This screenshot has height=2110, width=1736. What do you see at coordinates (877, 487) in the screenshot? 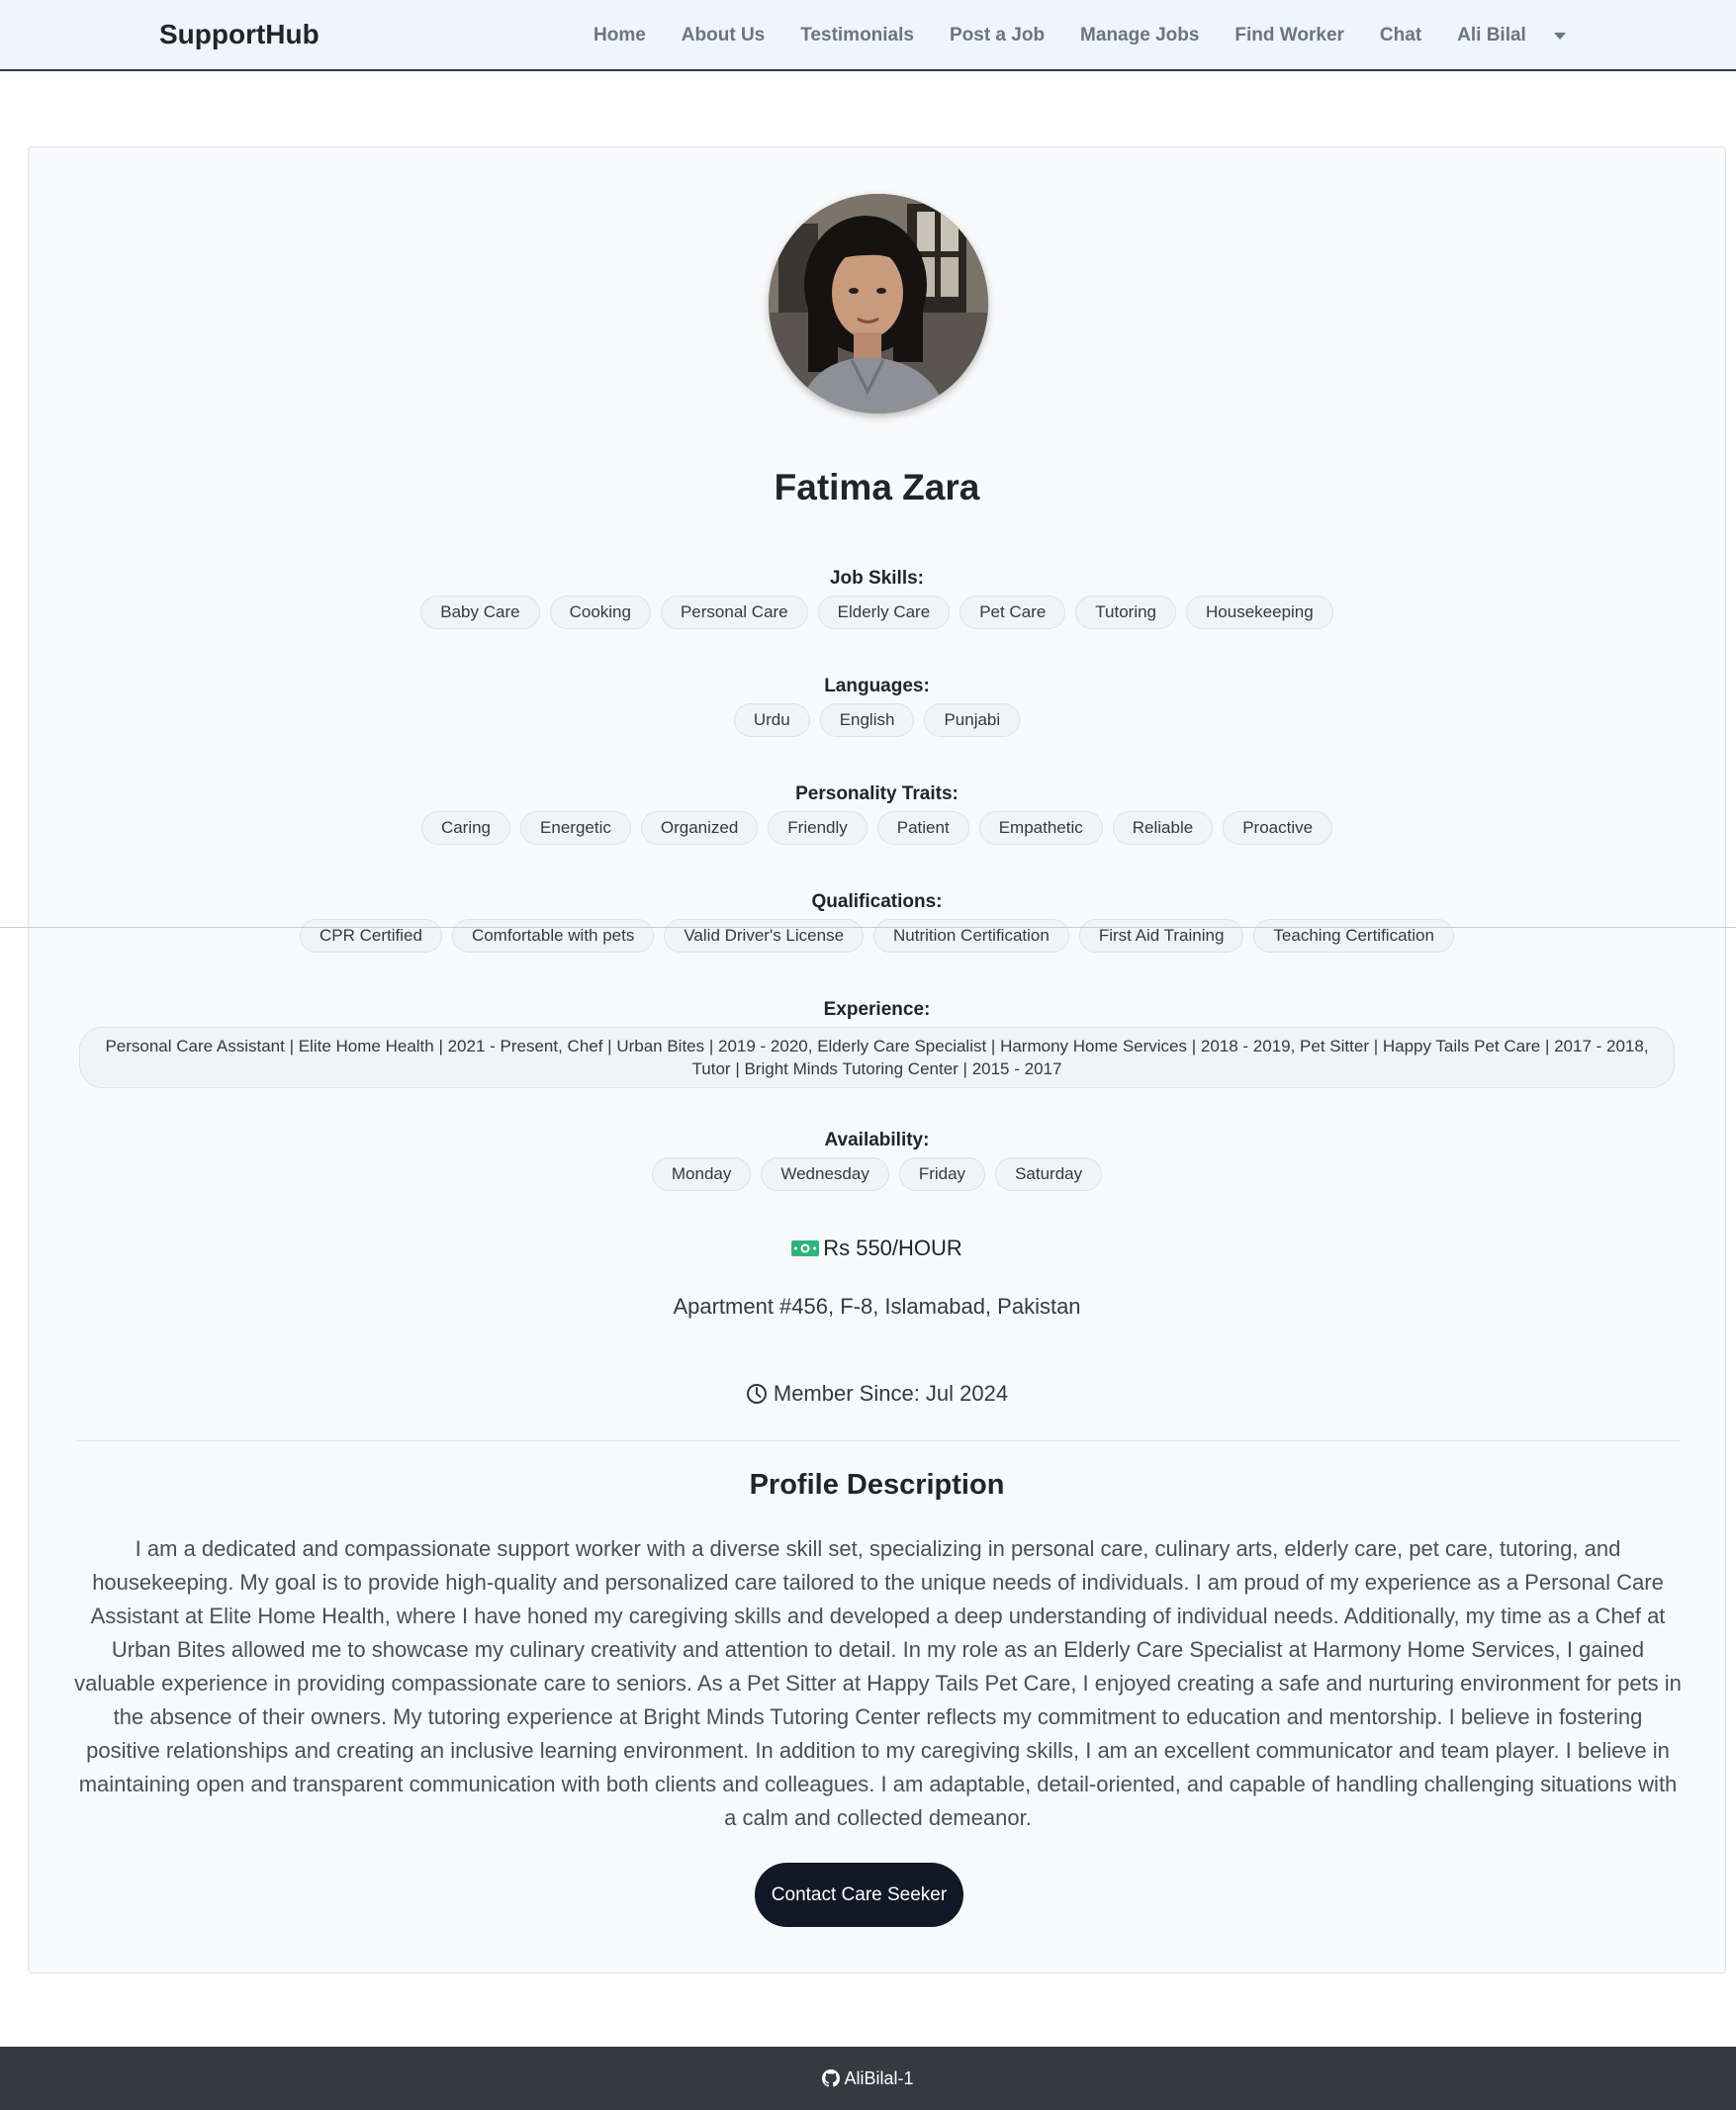
I see `worker-name: Fatima Zara` at bounding box center [877, 487].